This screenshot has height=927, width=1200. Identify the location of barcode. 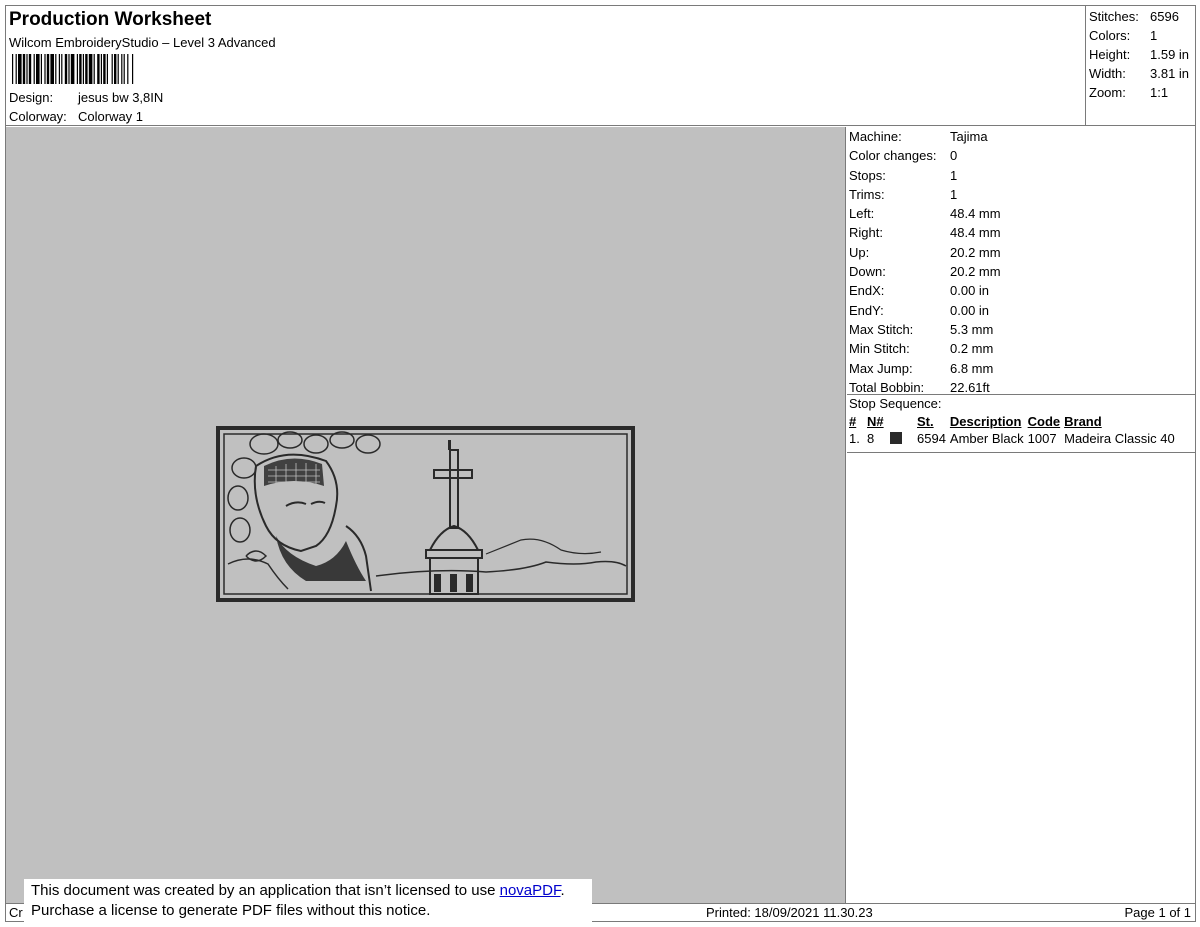
(73, 69).